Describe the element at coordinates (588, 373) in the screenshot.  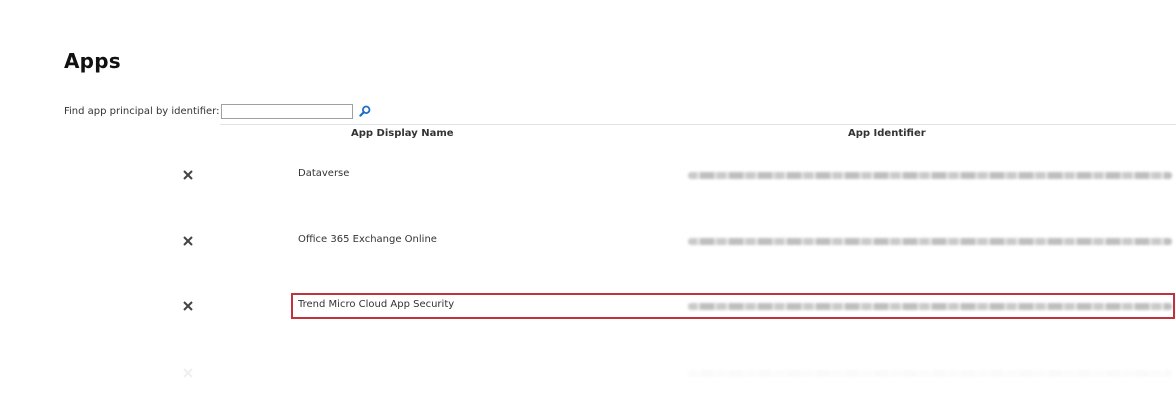
I see `table-row` at that location.